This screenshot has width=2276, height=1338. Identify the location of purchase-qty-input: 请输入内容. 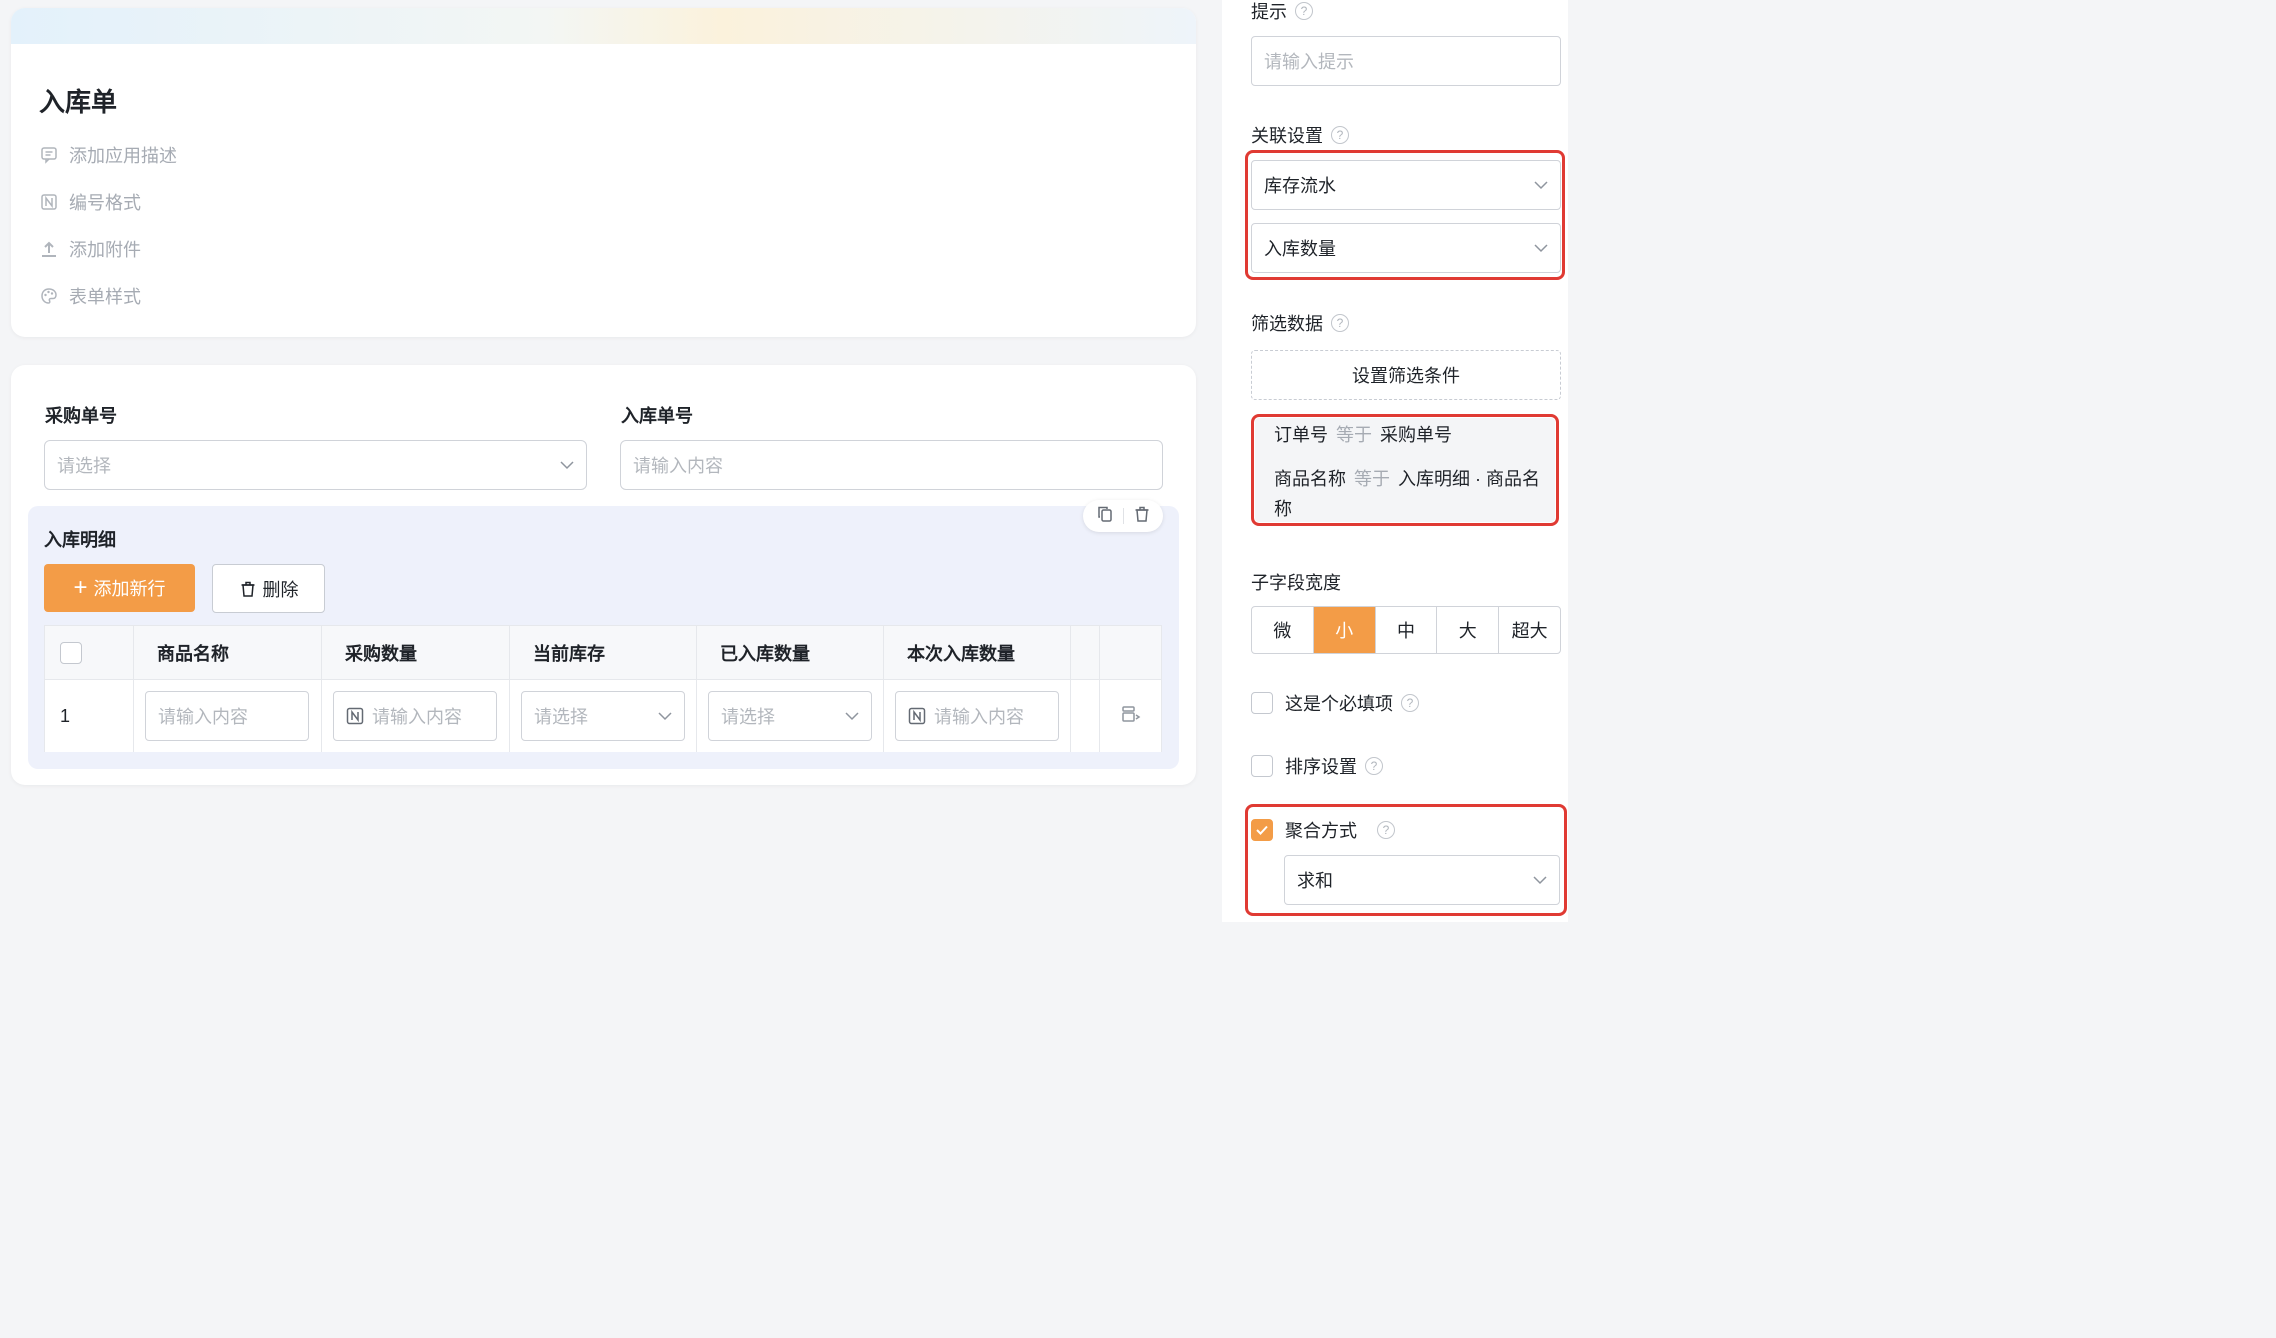
(415, 716).